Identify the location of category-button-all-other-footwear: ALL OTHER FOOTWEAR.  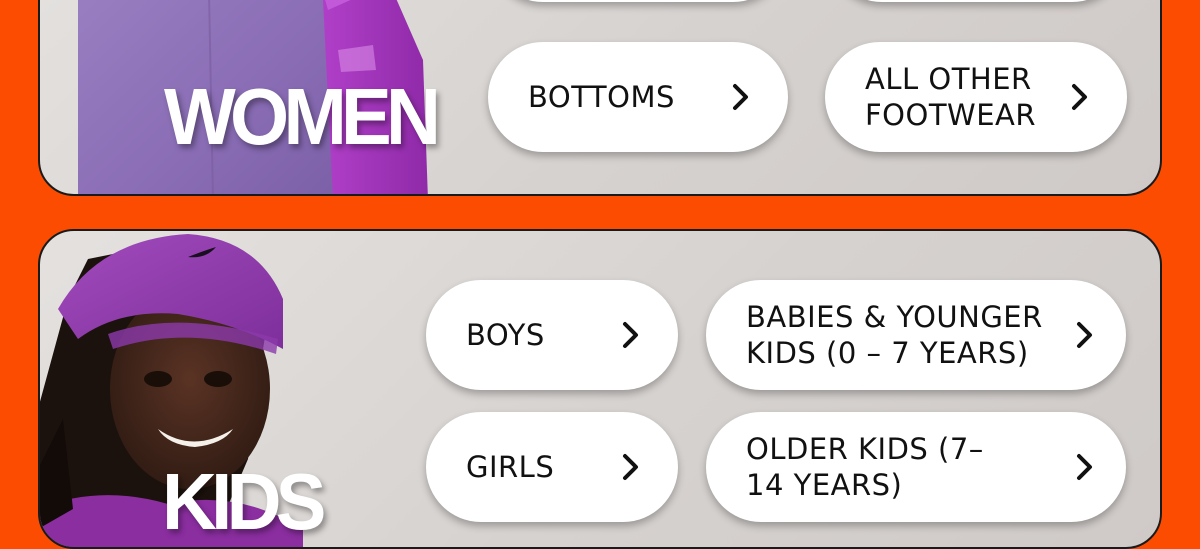
(976, 97).